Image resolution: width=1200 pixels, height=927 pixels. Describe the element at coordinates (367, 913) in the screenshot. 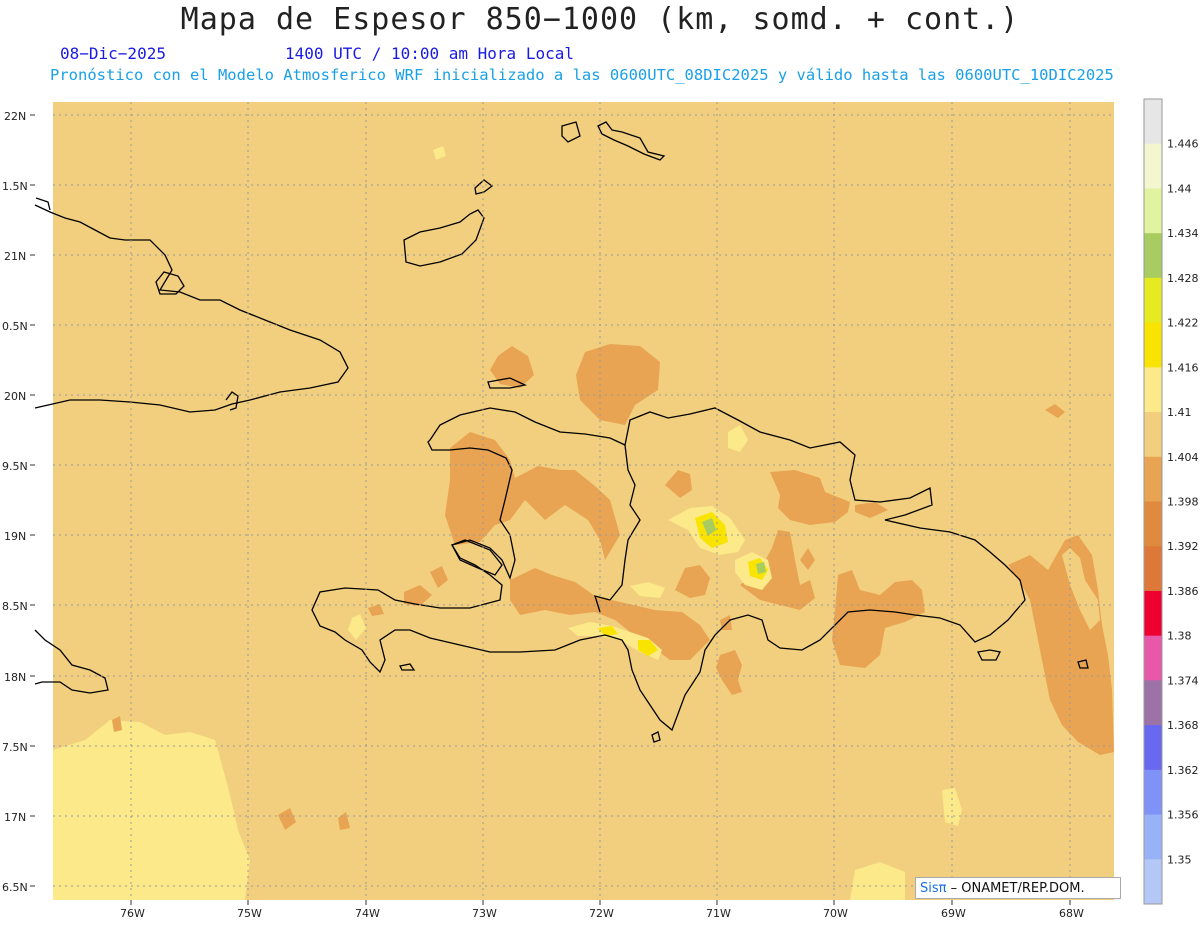

I see `lon-label: 74W` at that location.